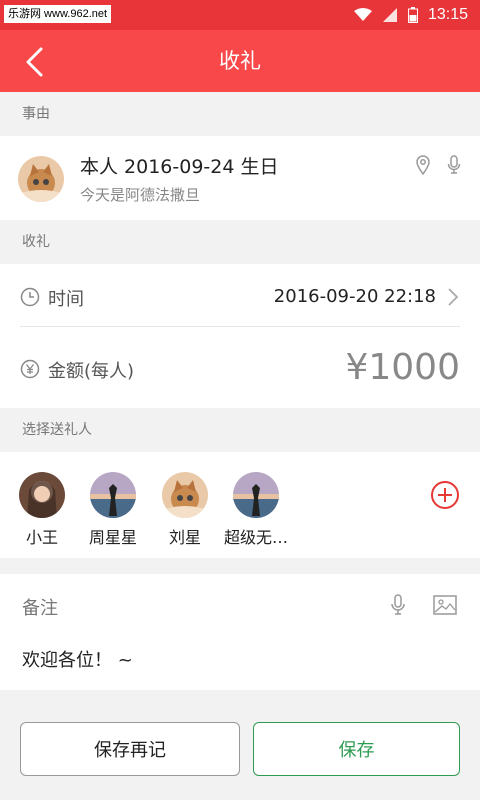 The image size is (480, 800). Describe the element at coordinates (356, 749) in the screenshot. I see `save-button: 保存` at that location.